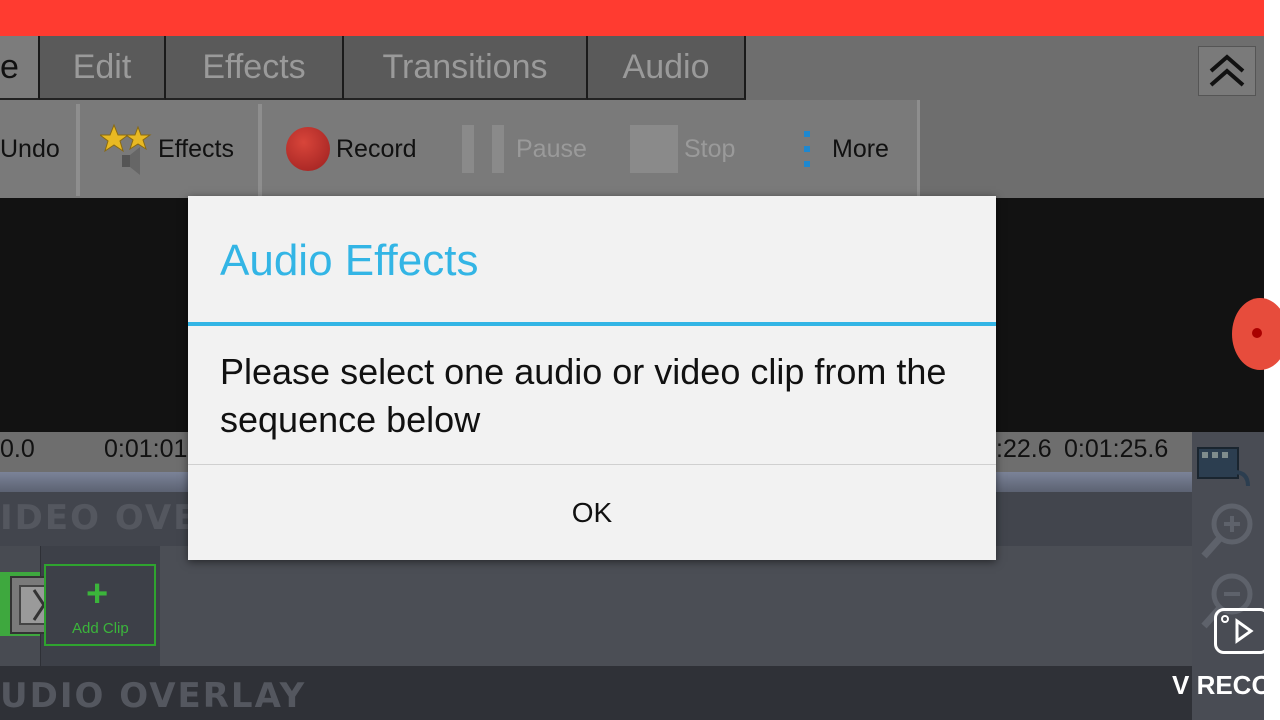  Describe the element at coordinates (349, 260) in the screenshot. I see `dialog-title: Audio Effects` at that location.